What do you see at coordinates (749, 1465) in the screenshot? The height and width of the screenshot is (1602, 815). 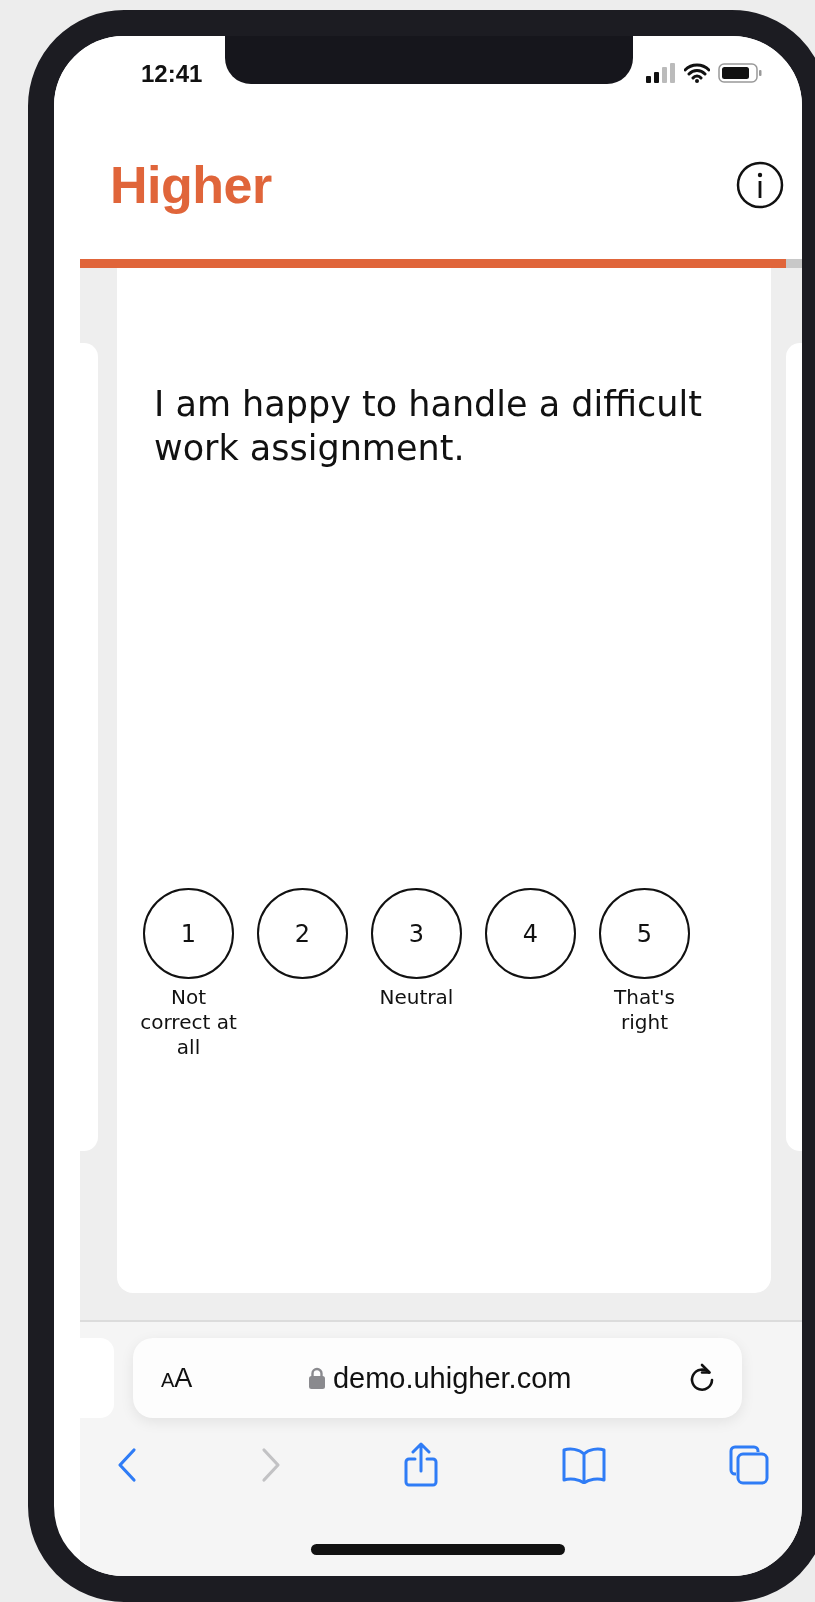 I see `tabs-button` at bounding box center [749, 1465].